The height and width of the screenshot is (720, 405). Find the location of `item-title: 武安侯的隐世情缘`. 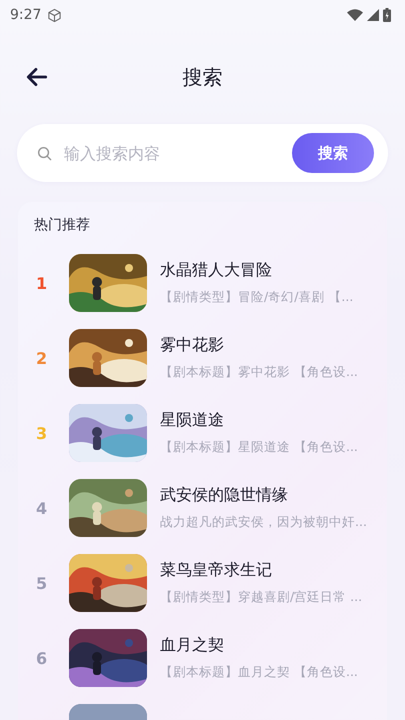

item-title: 武安侯的隐世情缘 is located at coordinates (263, 495).